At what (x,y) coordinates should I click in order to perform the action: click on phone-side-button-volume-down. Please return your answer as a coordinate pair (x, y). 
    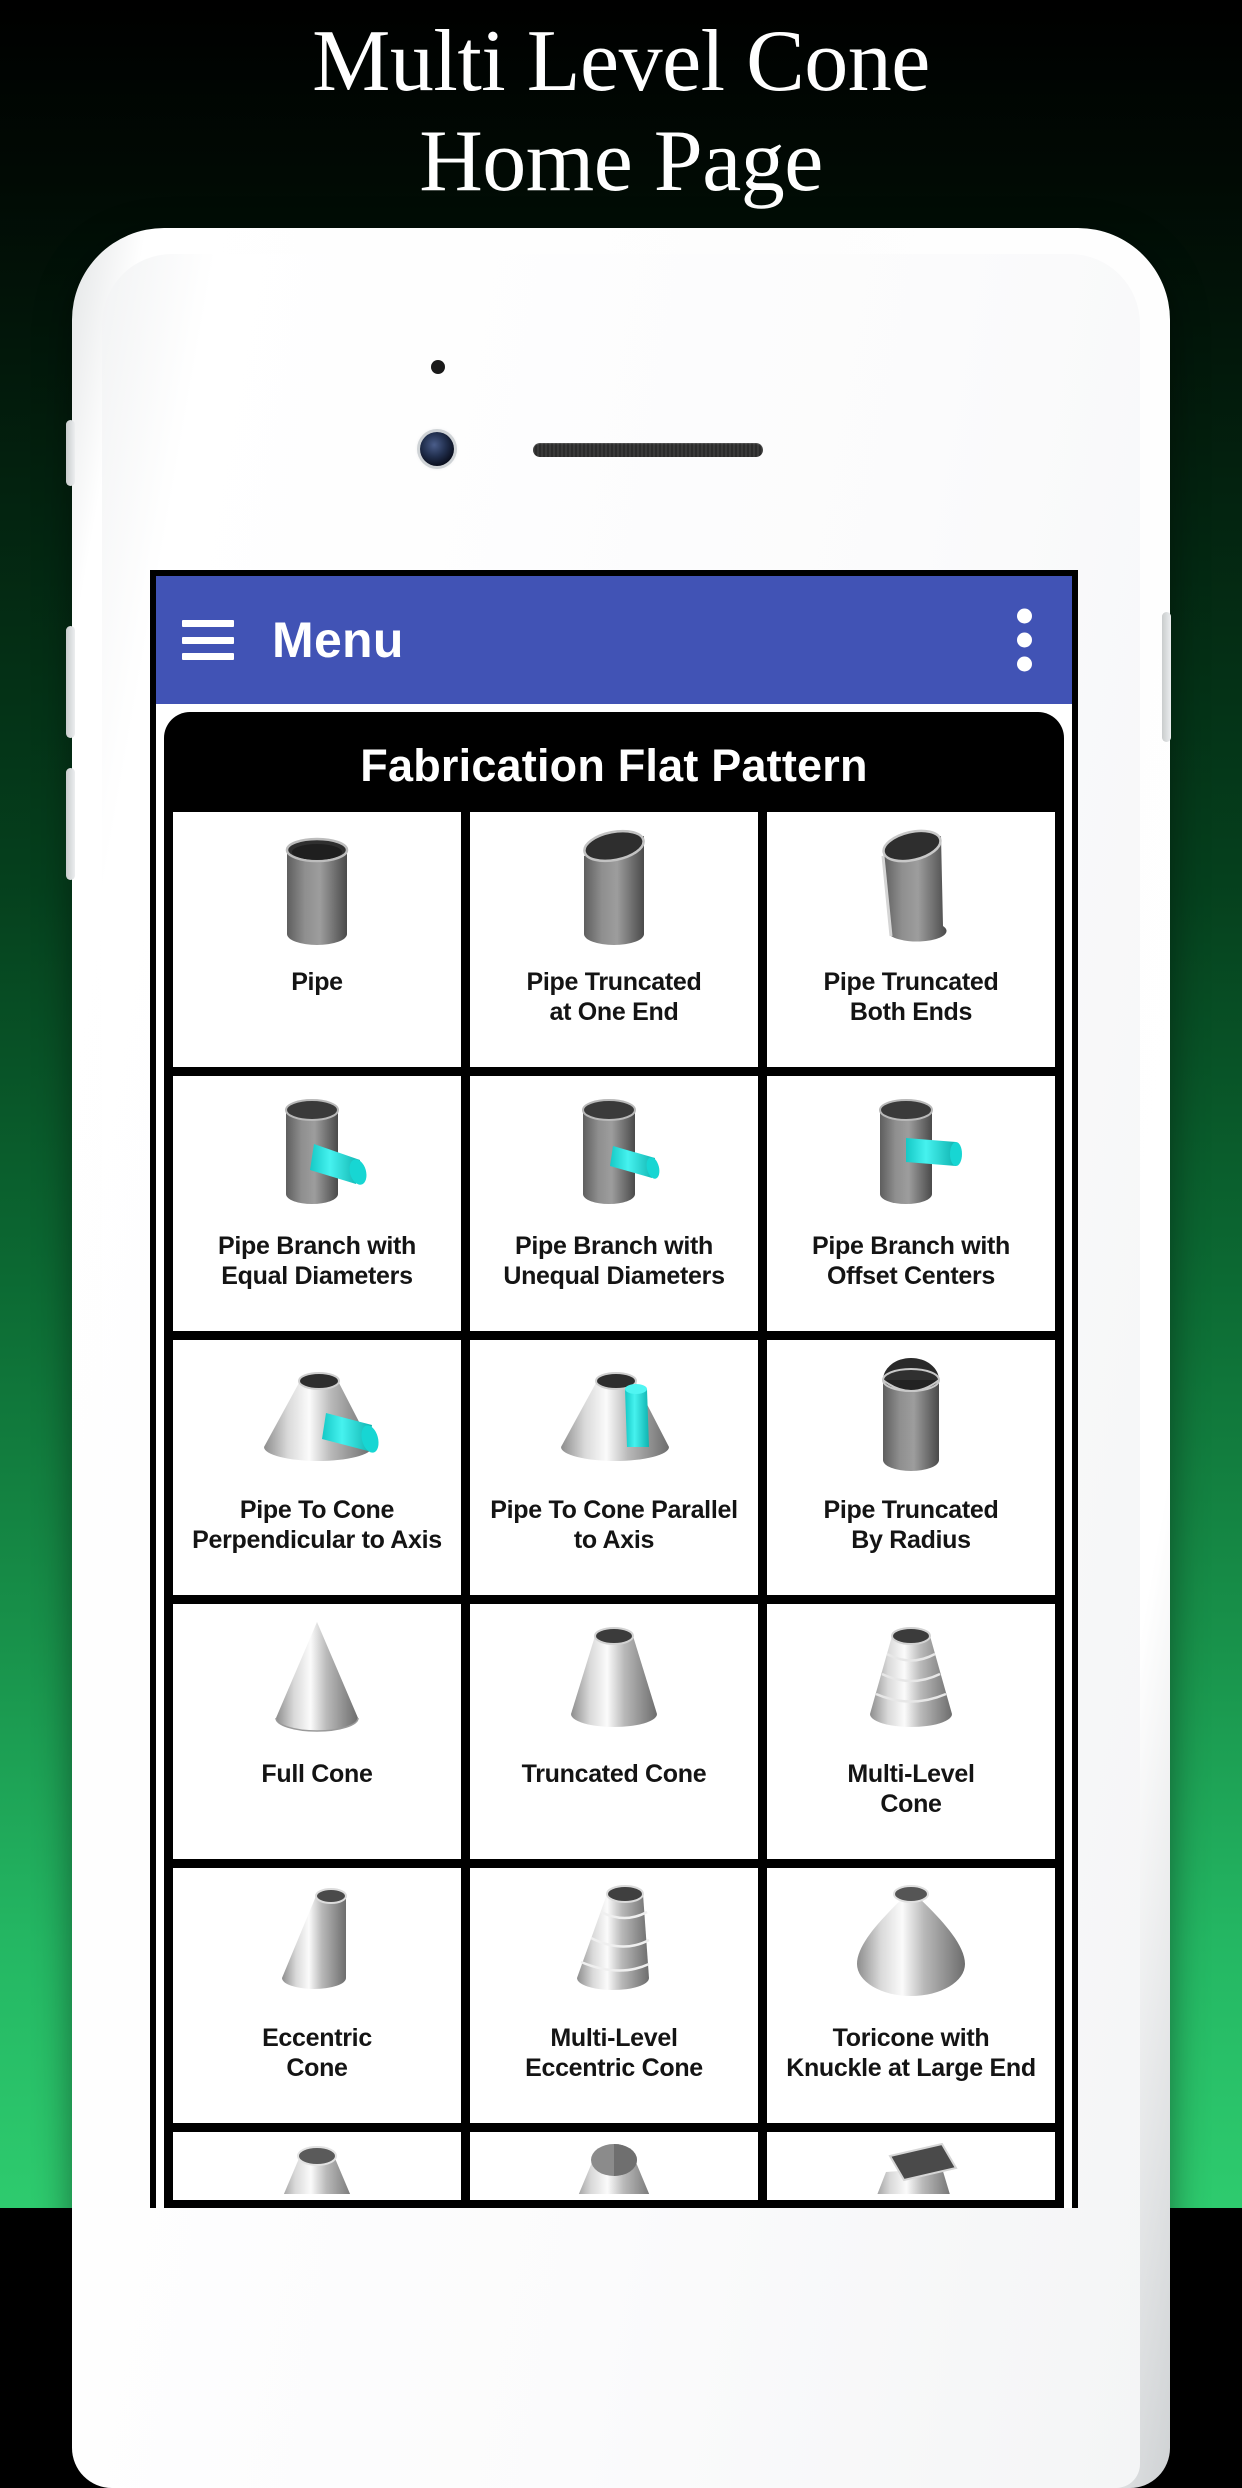
    Looking at the image, I should click on (70, 824).